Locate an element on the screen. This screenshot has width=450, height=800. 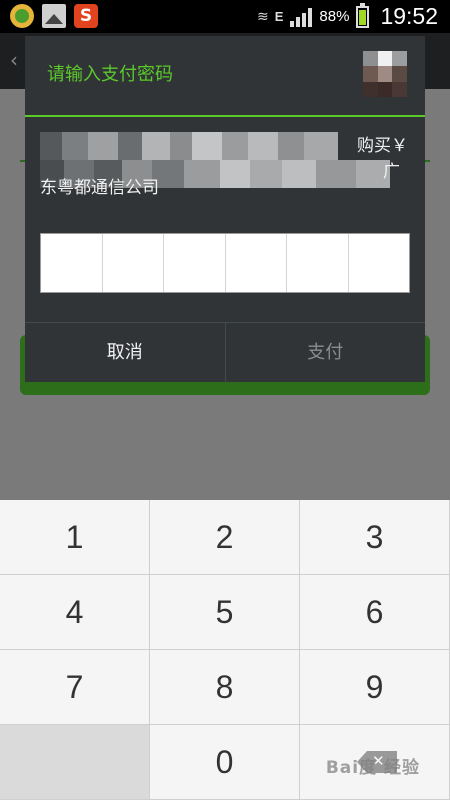
description-merchant: 东粤都通信公司 is located at coordinates (99, 188).